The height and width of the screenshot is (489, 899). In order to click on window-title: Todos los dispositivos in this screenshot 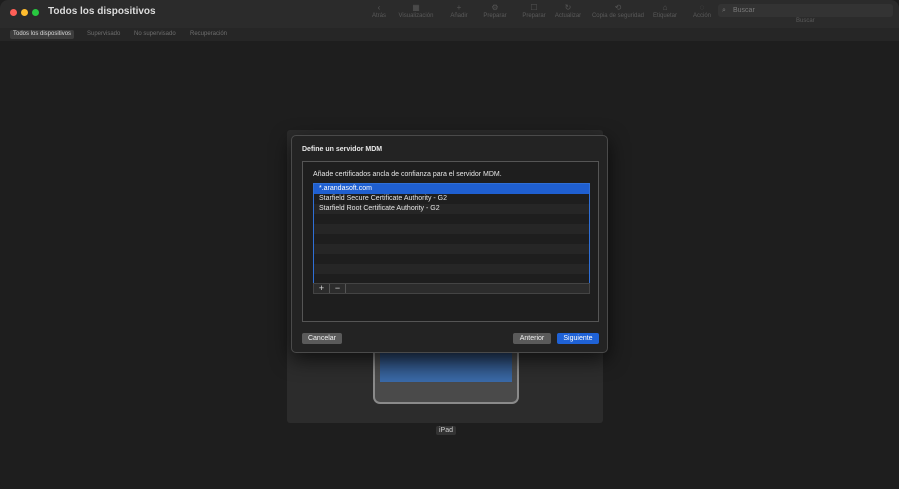, I will do `click(102, 11)`.